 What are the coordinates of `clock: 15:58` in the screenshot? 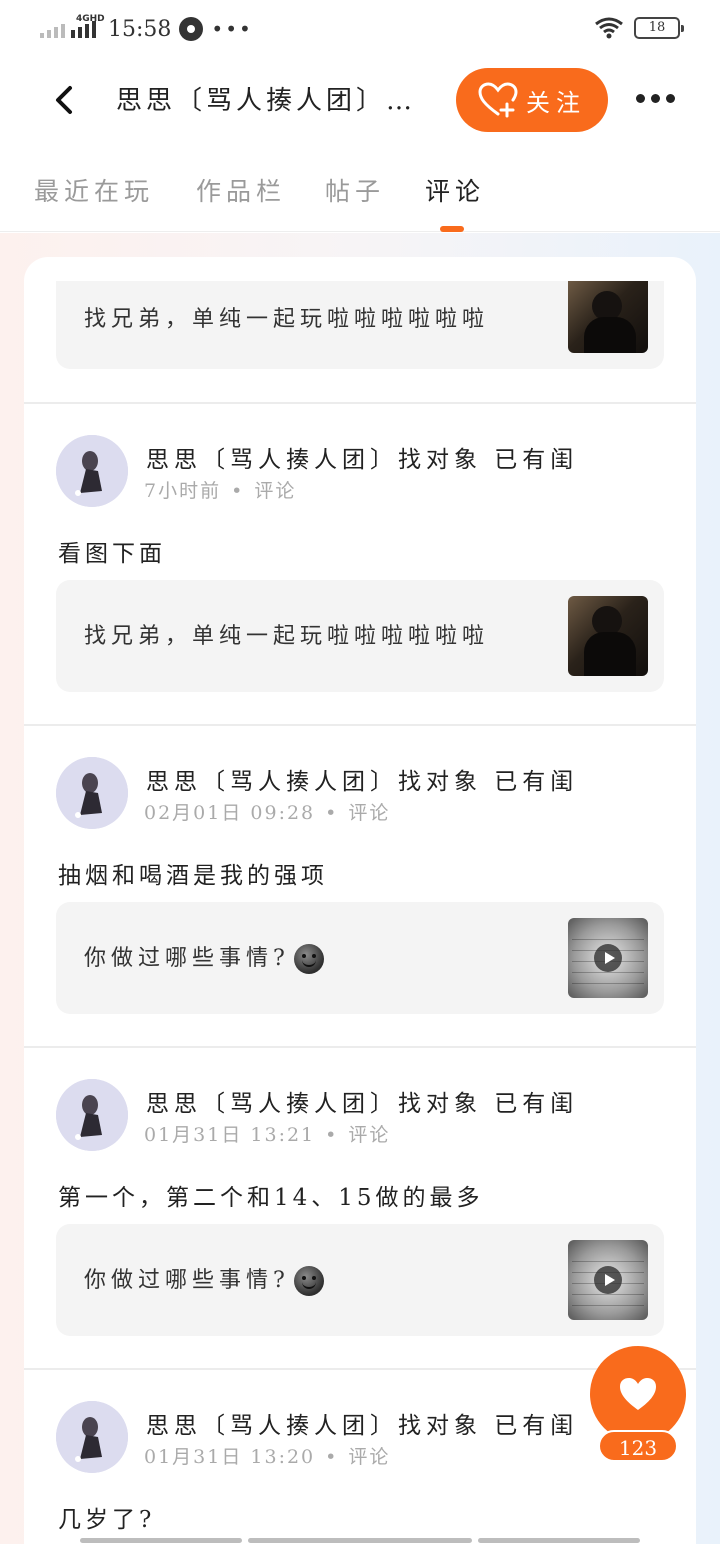 It's located at (140, 29).